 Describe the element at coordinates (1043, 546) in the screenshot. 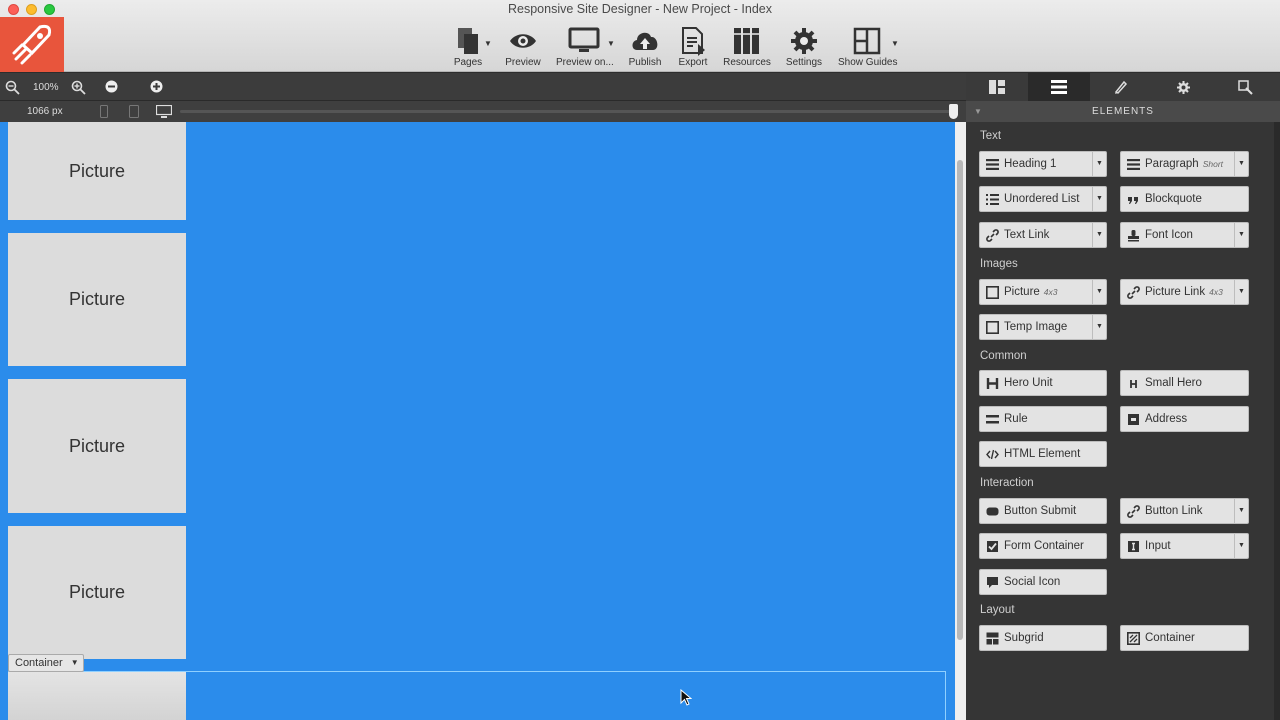

I see `element-form-container: Form Container` at that location.